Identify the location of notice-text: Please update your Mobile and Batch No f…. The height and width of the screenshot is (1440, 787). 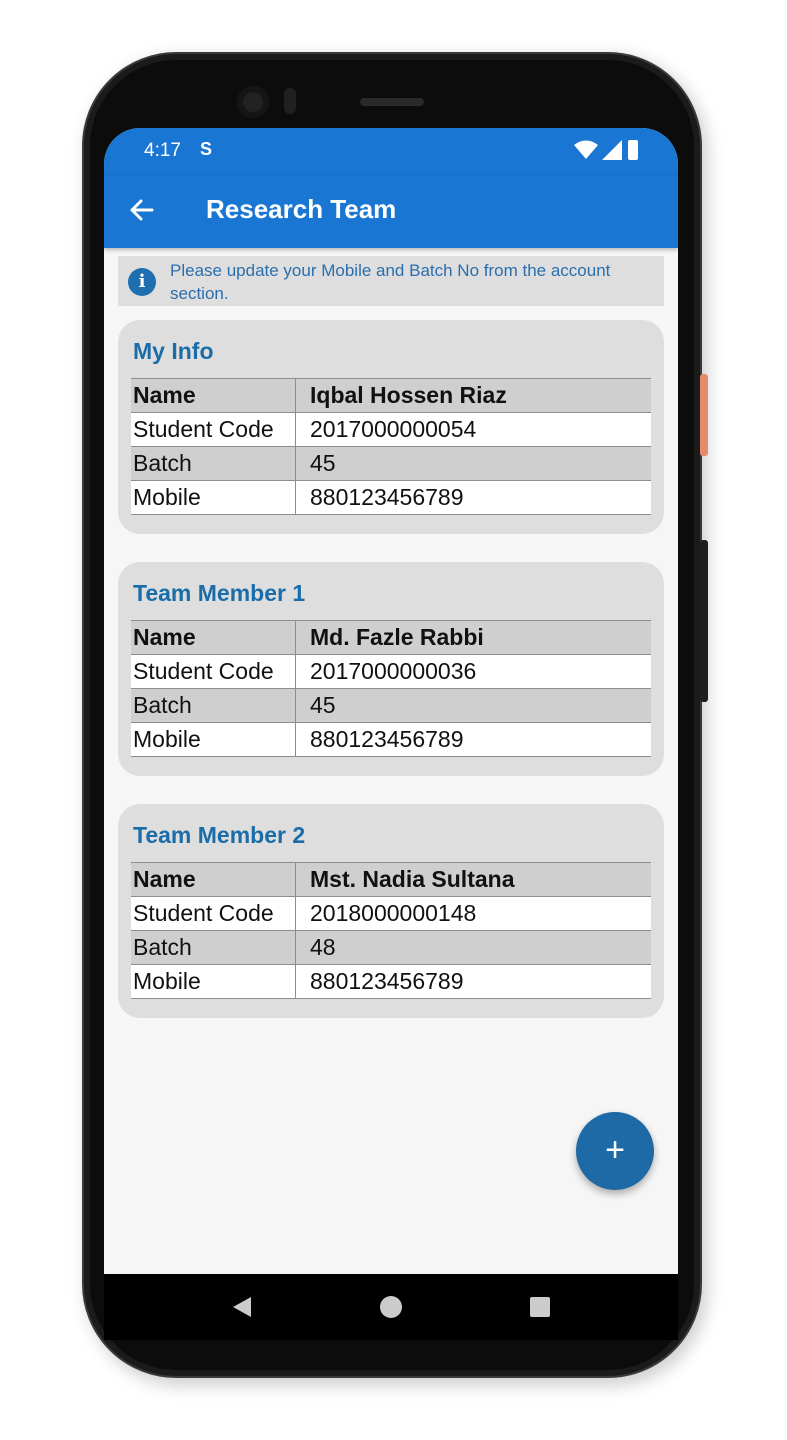
(390, 282).